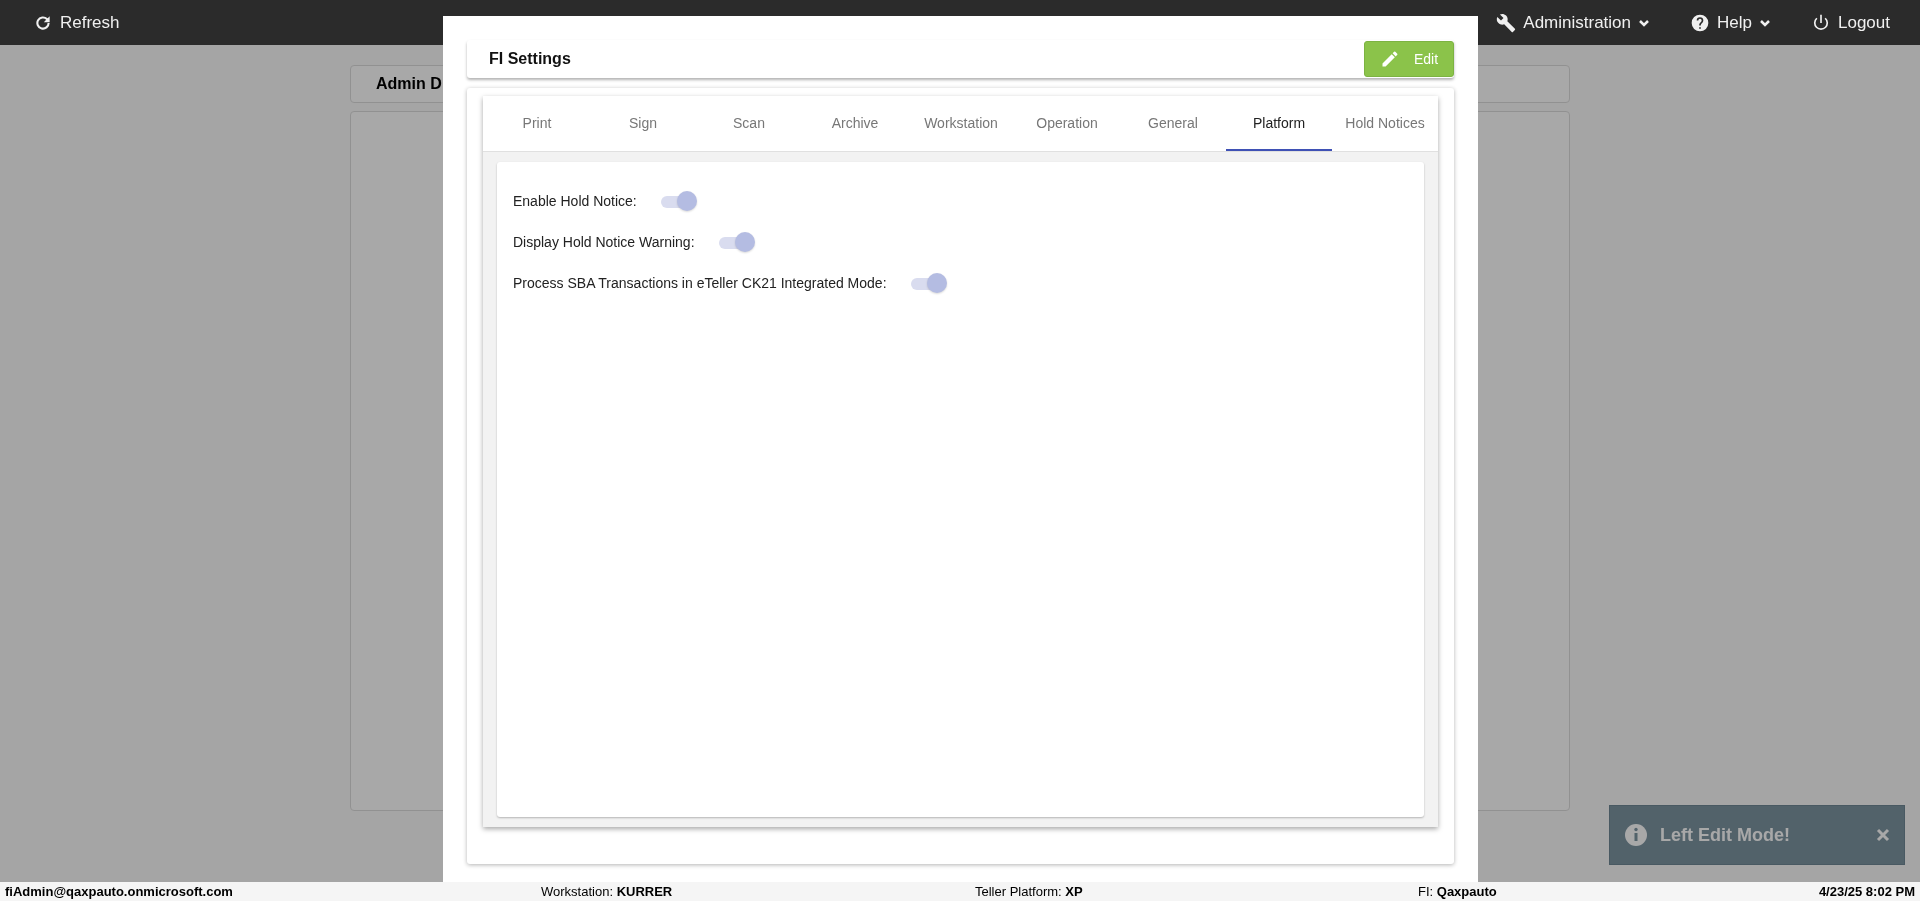 The width and height of the screenshot is (1920, 901). Describe the element at coordinates (1866, 891) in the screenshot. I see `date-time: 4/23/25 8:02 PM` at that location.